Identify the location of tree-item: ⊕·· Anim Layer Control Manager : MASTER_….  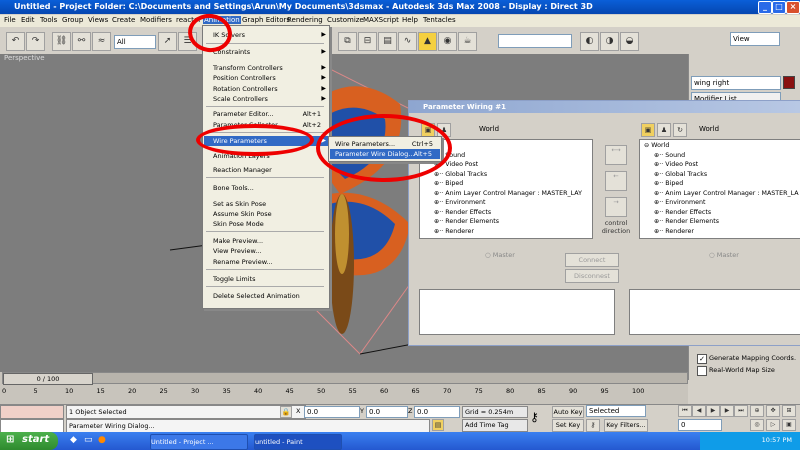
(726, 193).